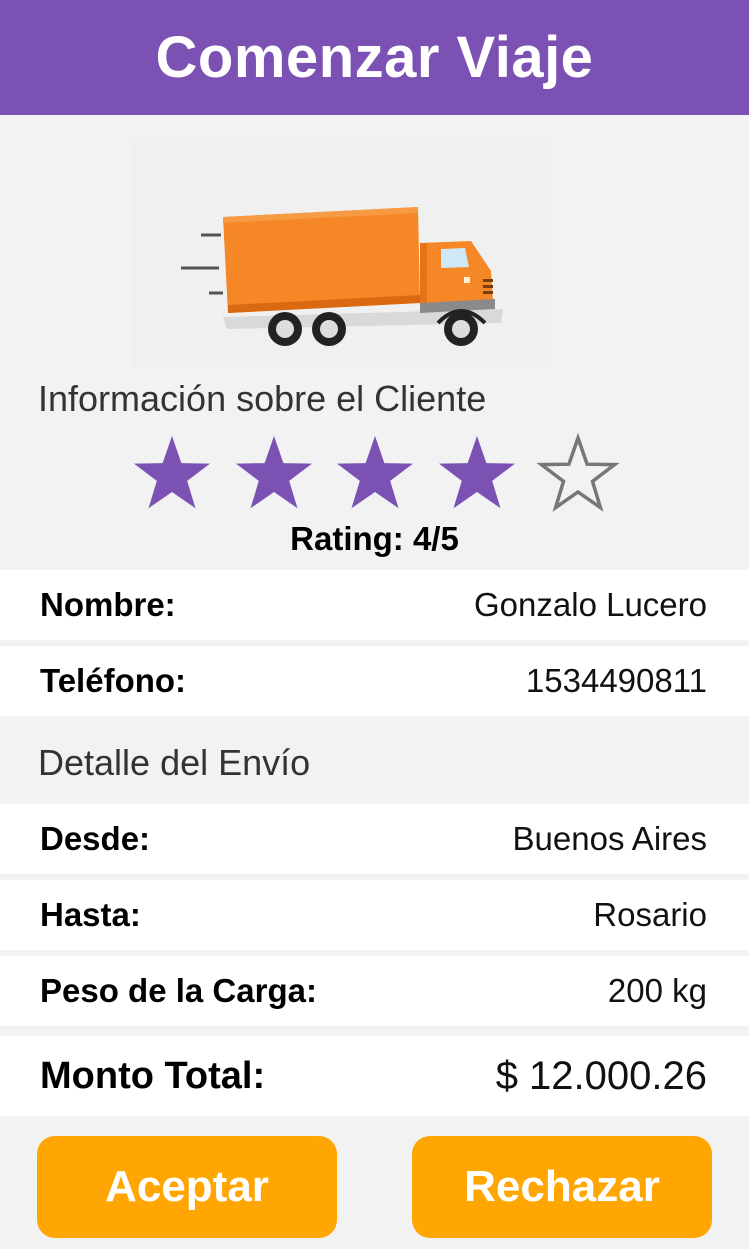  I want to click on page-title: Comenzar Viaje, so click(374, 57).